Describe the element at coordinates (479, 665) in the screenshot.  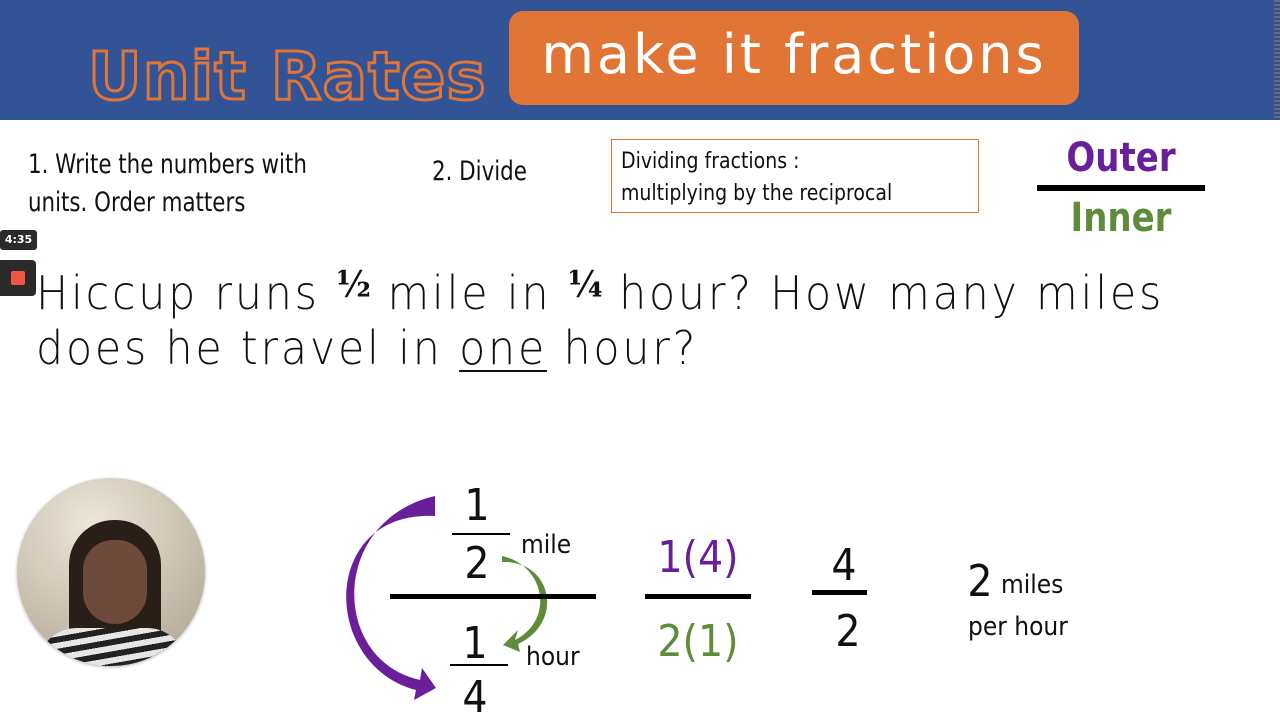
I see `bottom-fraction-bar` at that location.